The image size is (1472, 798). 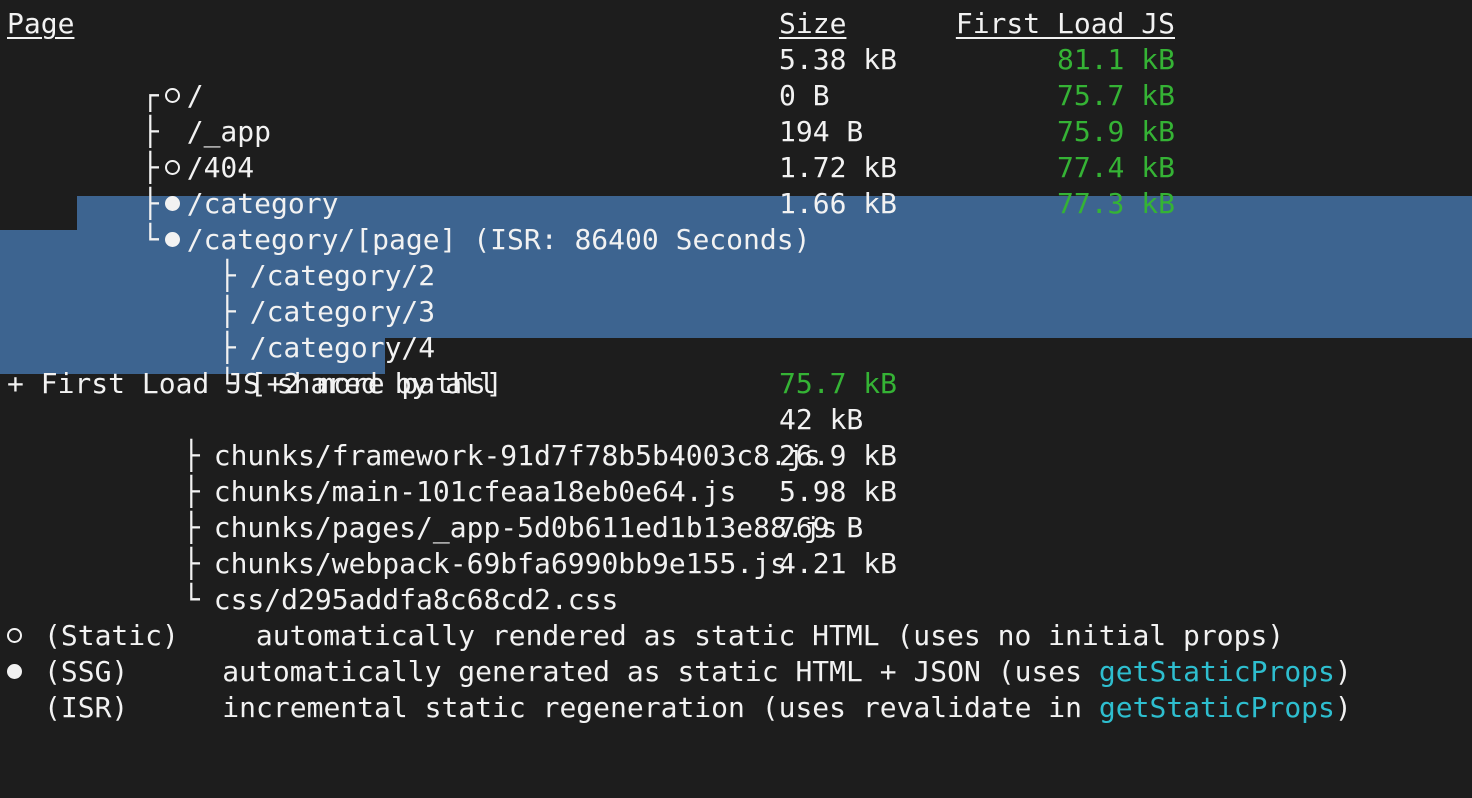 What do you see at coordinates (838, 455) in the screenshot?
I see `chunk-size: 26.9 kB` at bounding box center [838, 455].